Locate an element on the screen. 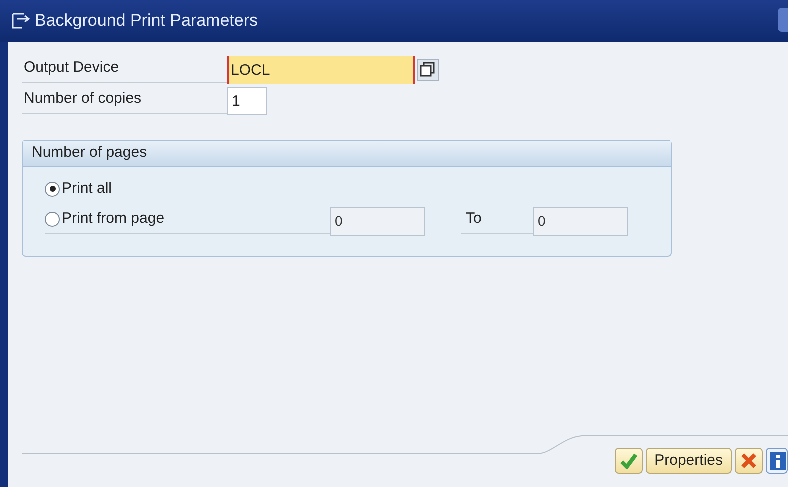  info-button is located at coordinates (777, 461).